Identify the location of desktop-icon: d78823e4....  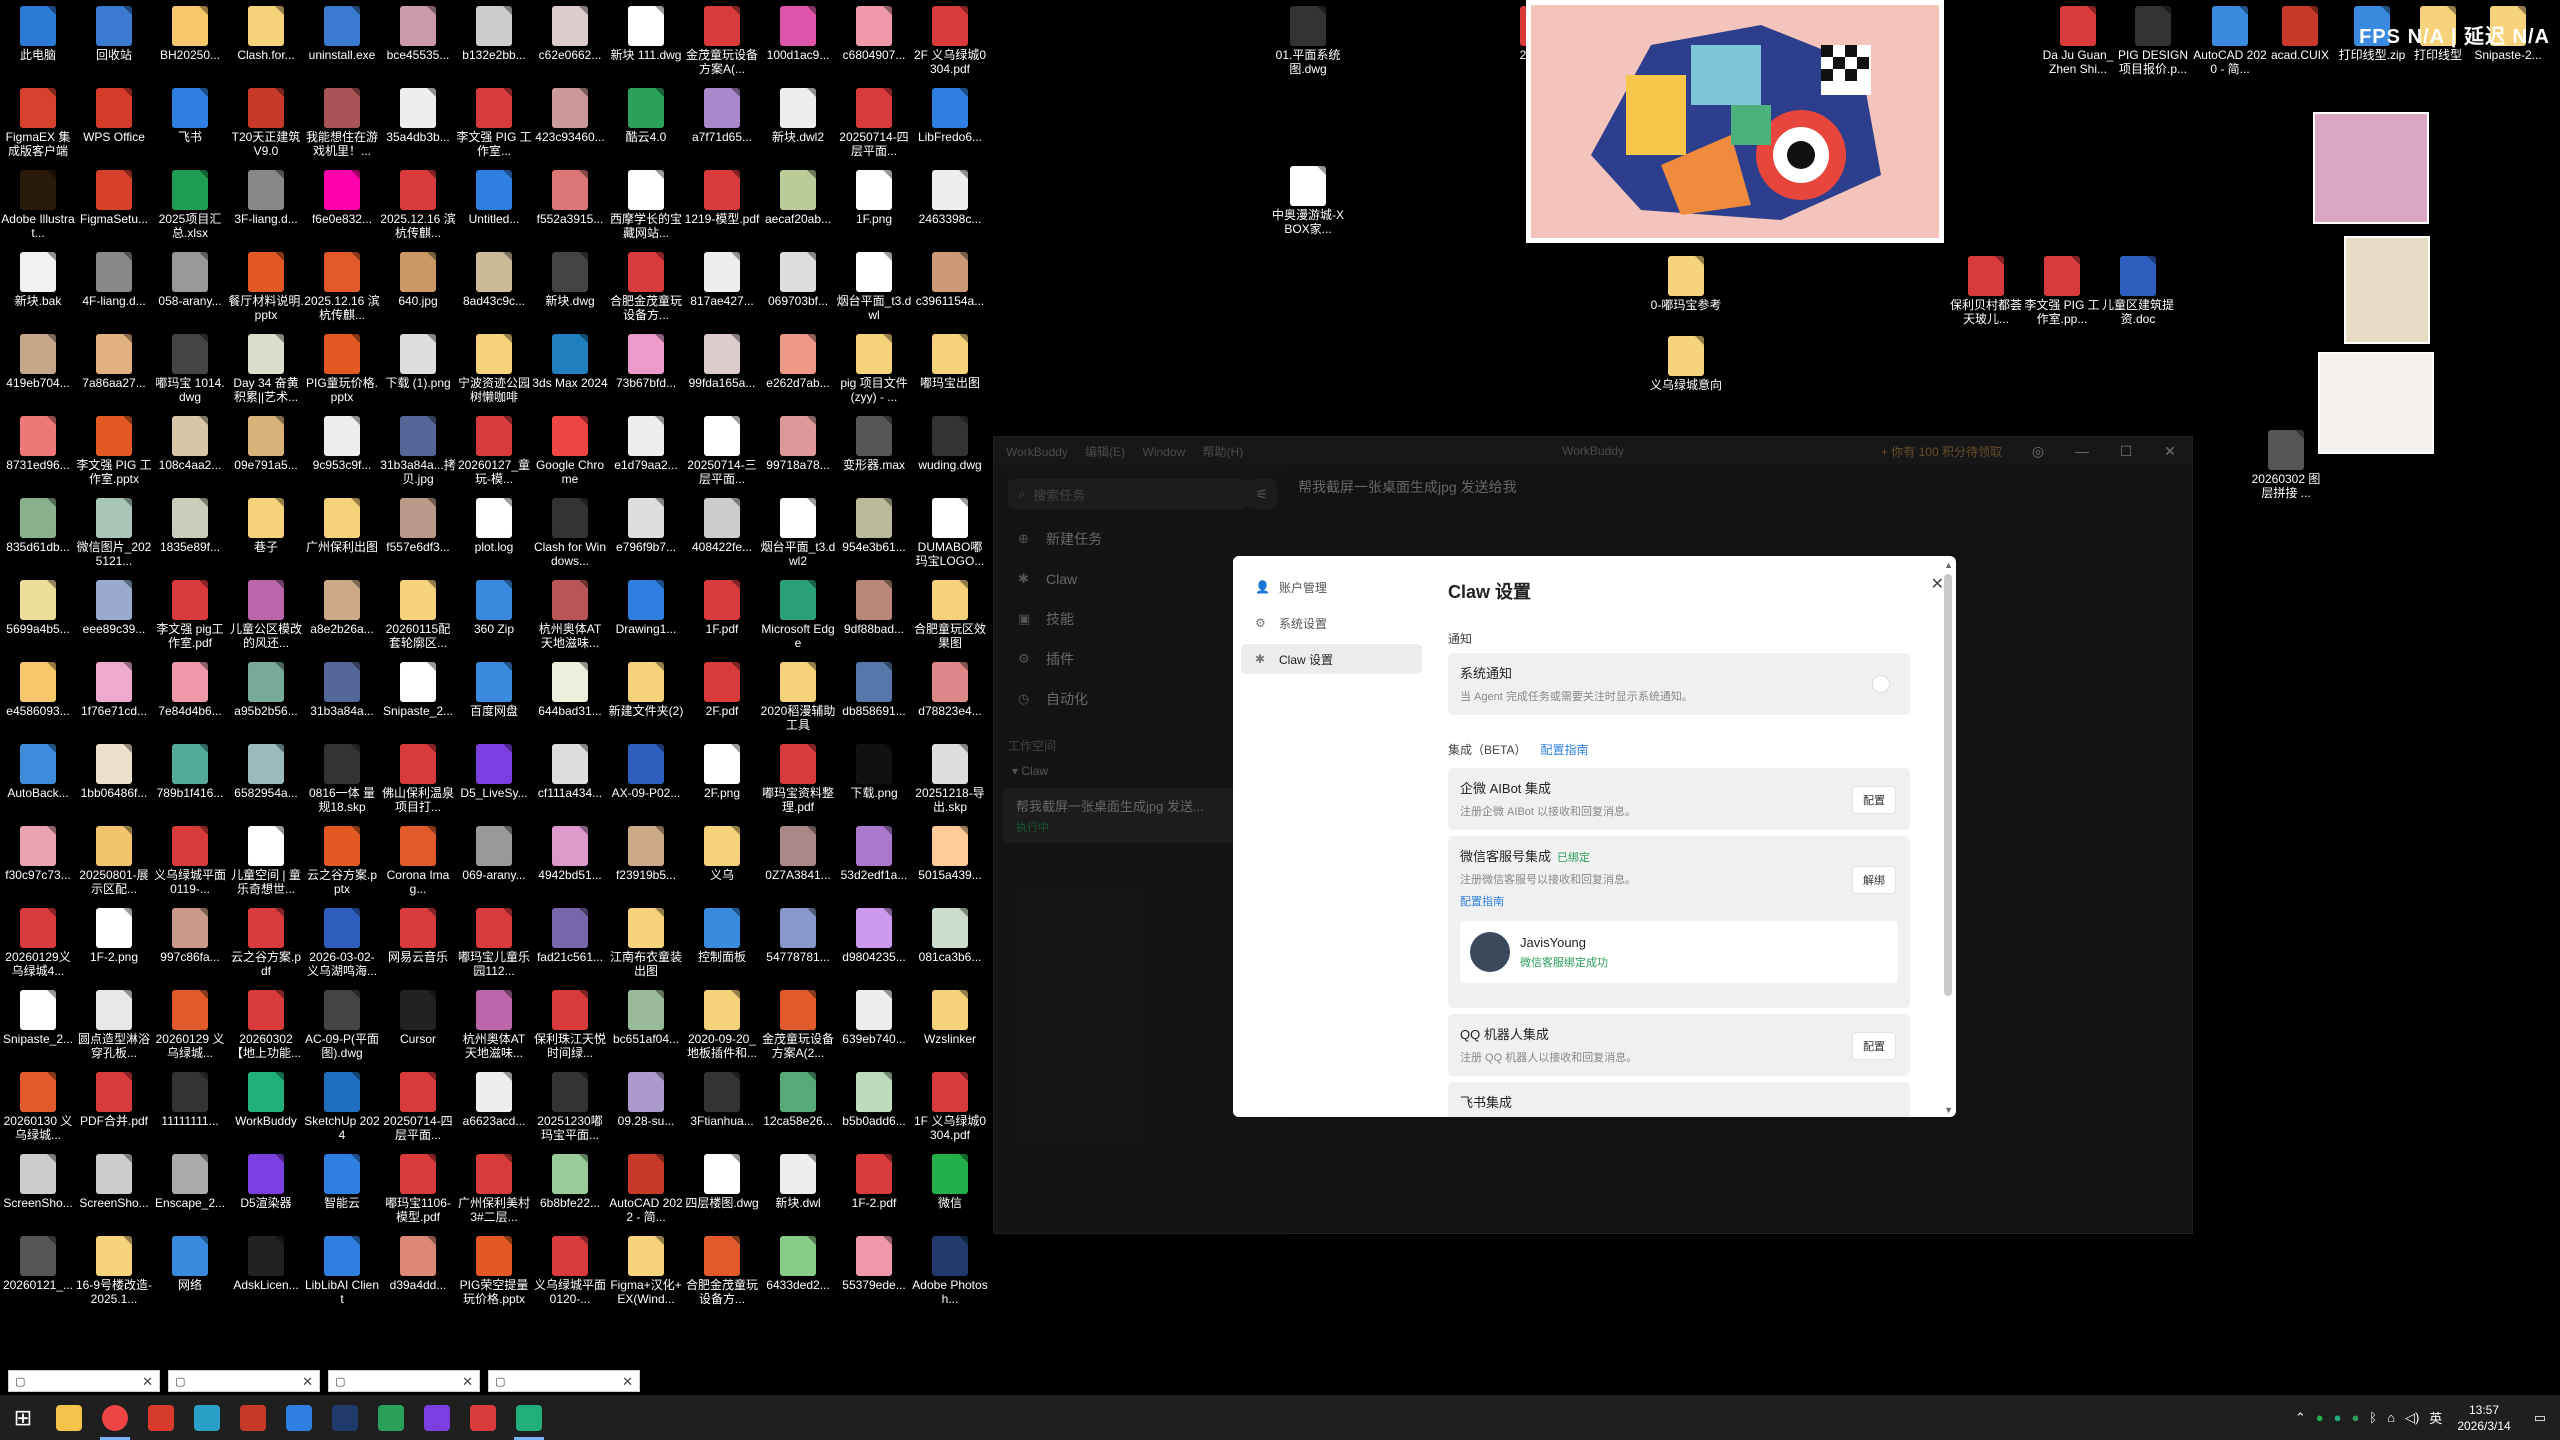
(950, 687).